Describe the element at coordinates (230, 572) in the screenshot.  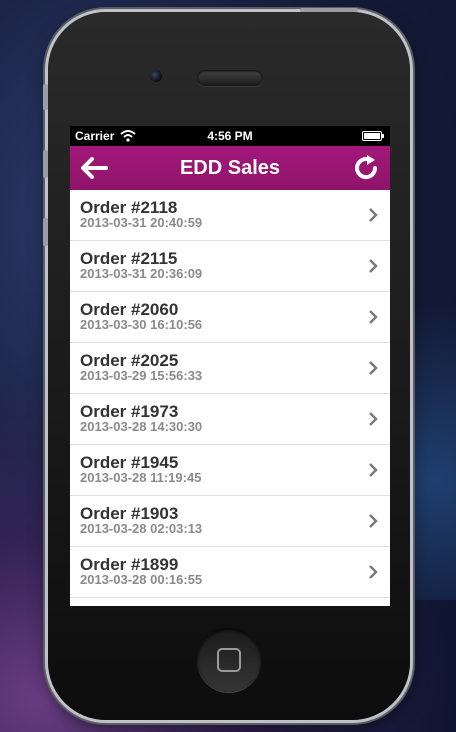
I see `order-row: Order #1899 2013-03-28 00:16:55` at that location.